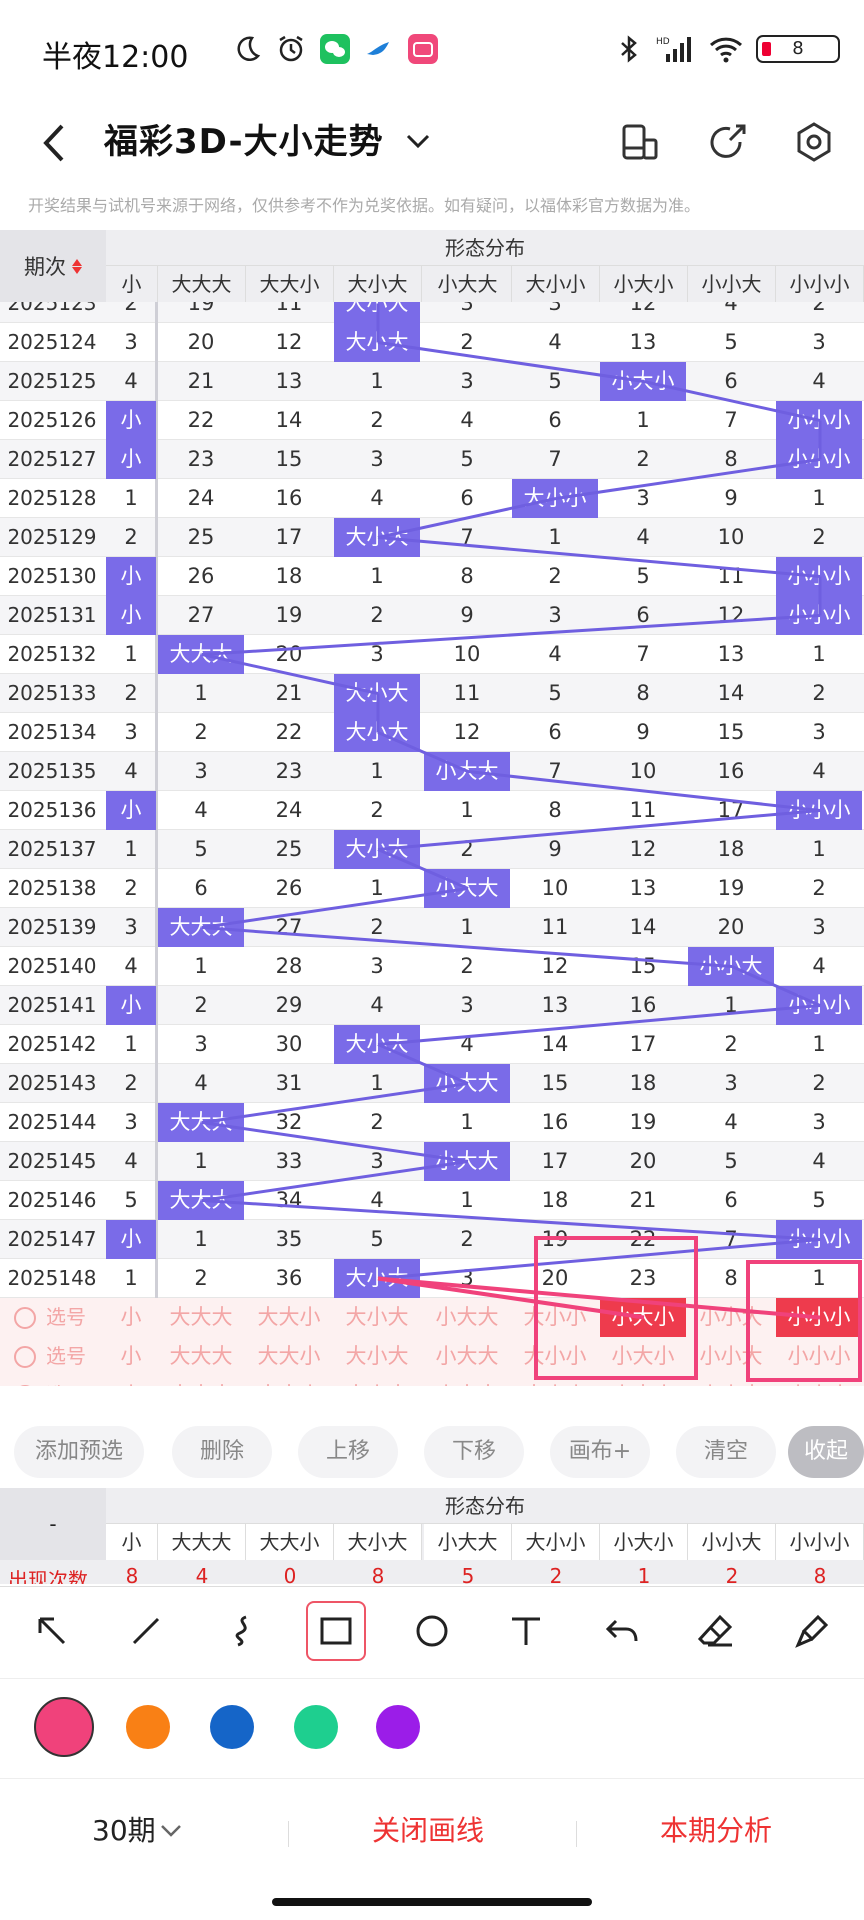 The height and width of the screenshot is (1920, 864). Describe the element at coordinates (244, 138) in the screenshot. I see `page-title: 福彩3D-大小走势` at that location.